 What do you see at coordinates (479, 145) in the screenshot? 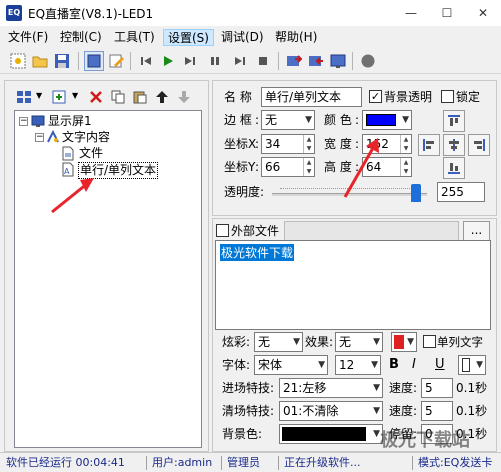
I see `align-right-icon` at bounding box center [479, 145].